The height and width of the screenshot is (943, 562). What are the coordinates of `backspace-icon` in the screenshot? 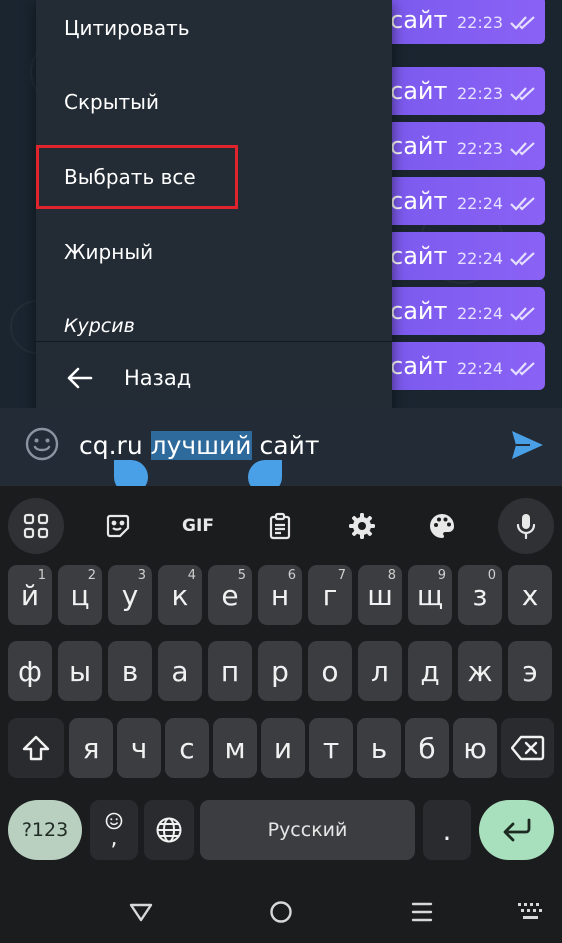 It's located at (527, 748).